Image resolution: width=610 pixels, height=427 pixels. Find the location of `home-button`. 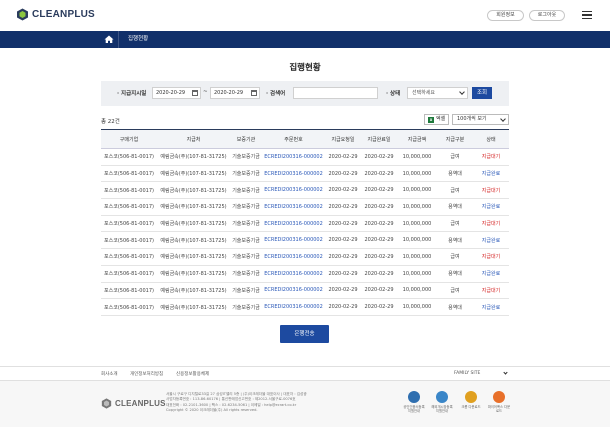

home-button is located at coordinates (109, 39).